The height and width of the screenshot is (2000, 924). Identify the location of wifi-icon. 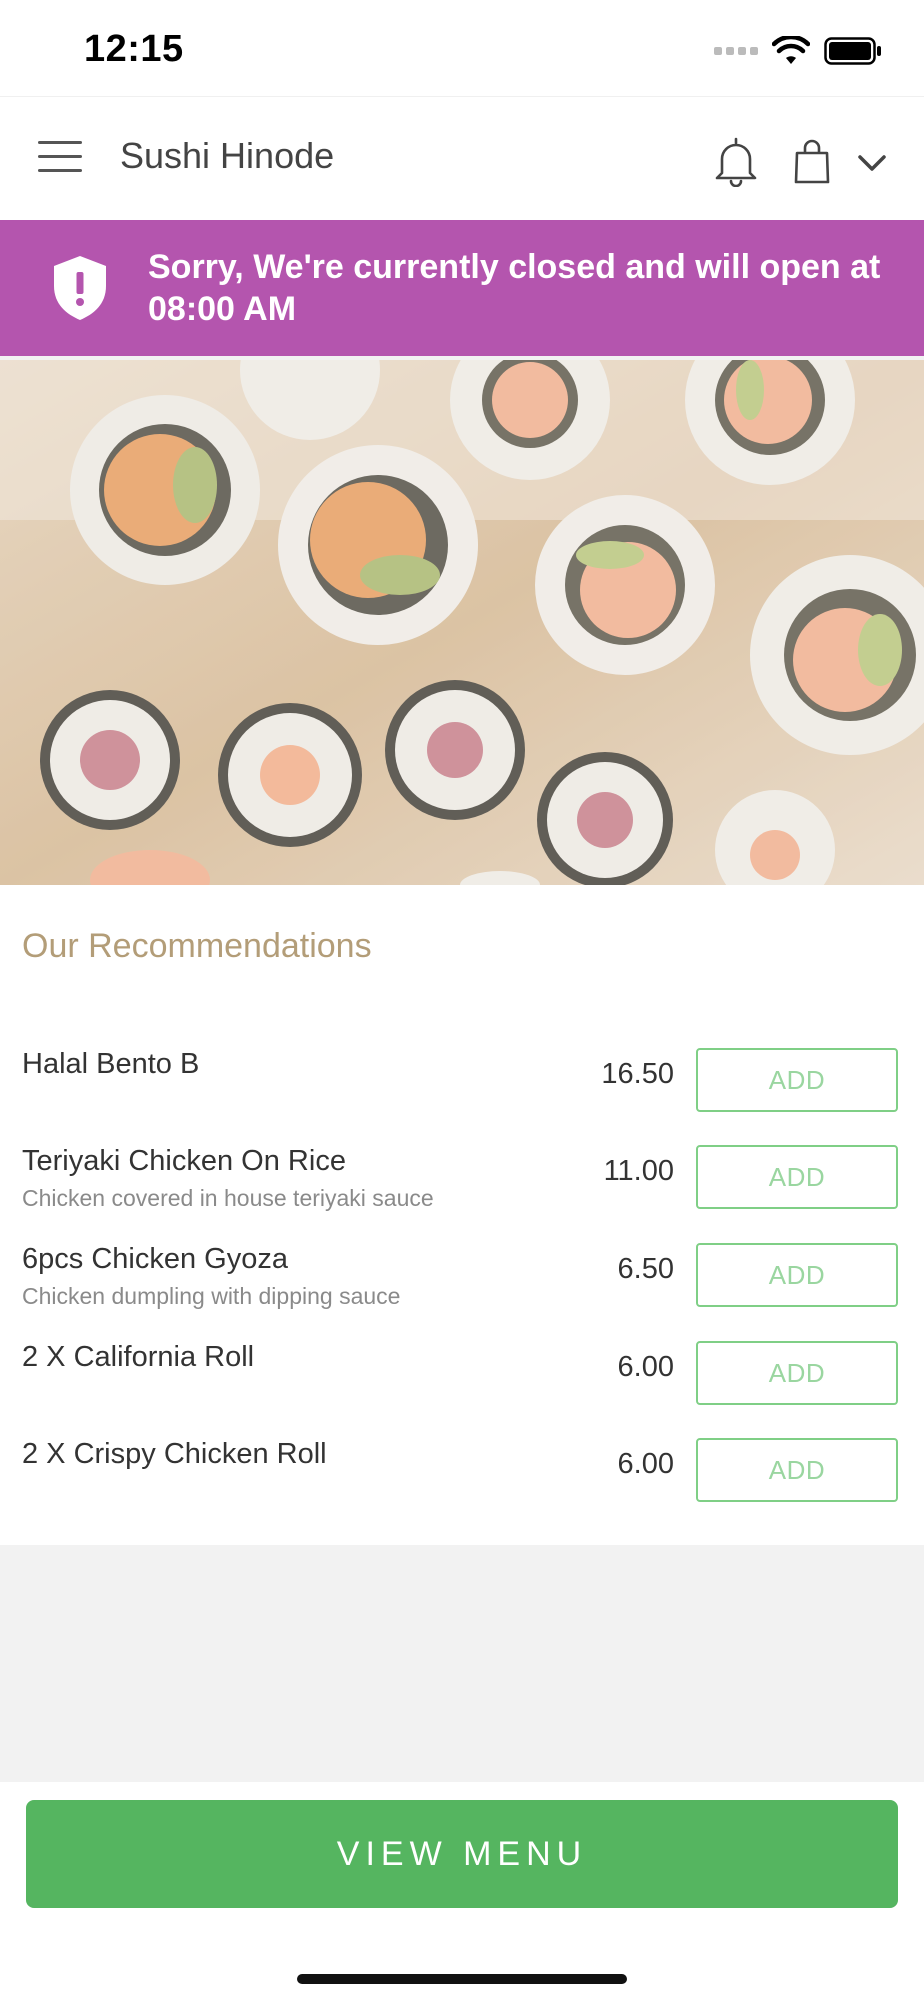
(791, 50).